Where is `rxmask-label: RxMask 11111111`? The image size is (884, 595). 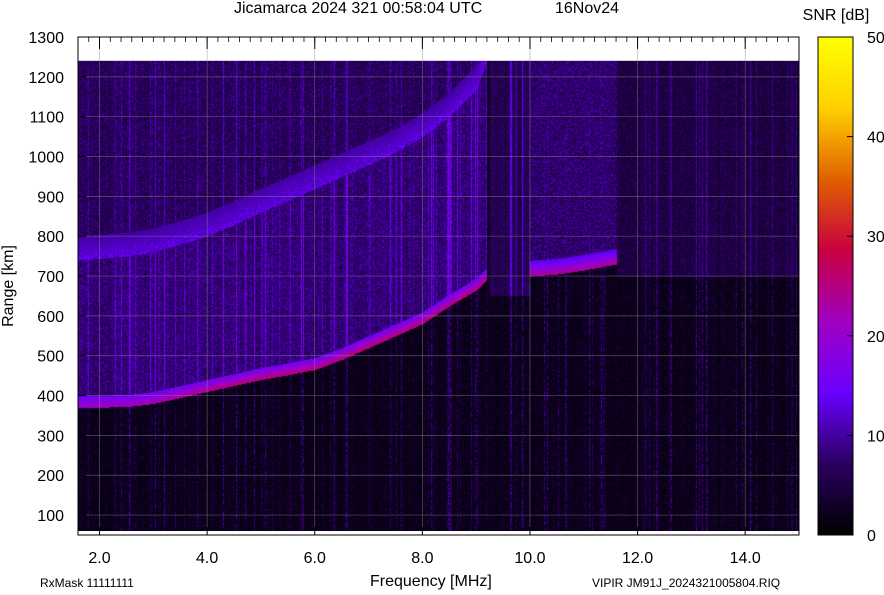 rxmask-label: RxMask 11111111 is located at coordinates (87, 583).